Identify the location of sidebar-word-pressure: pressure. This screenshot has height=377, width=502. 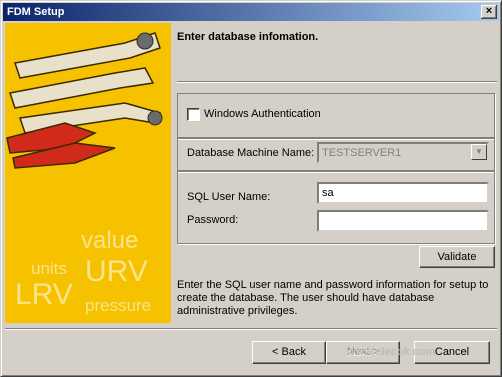
(118, 305).